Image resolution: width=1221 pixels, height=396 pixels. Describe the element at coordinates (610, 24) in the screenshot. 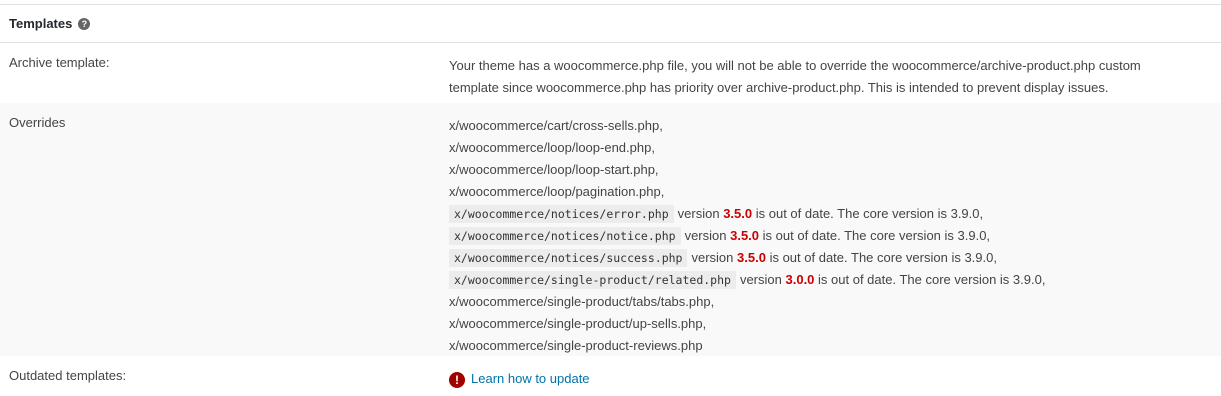

I see `section-header: Templates ?` at that location.